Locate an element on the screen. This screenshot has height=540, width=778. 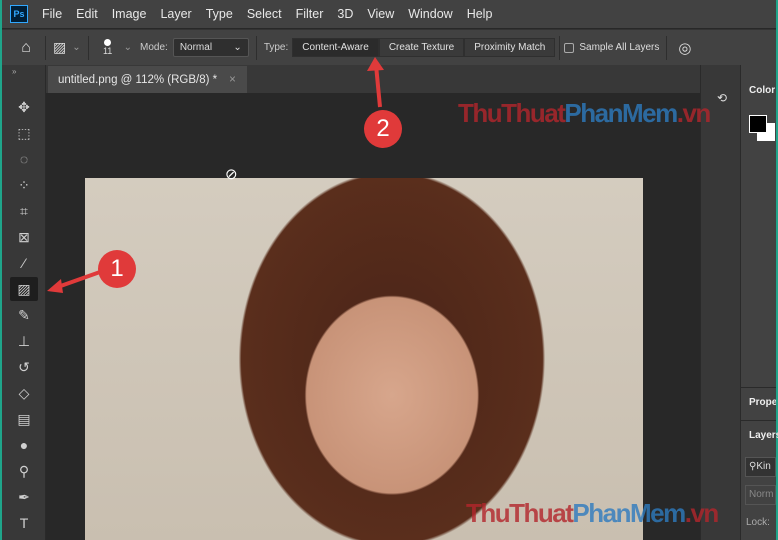
watermark-bottom: ThuThuatPhanMem.vn is located at coordinates (592, 513).